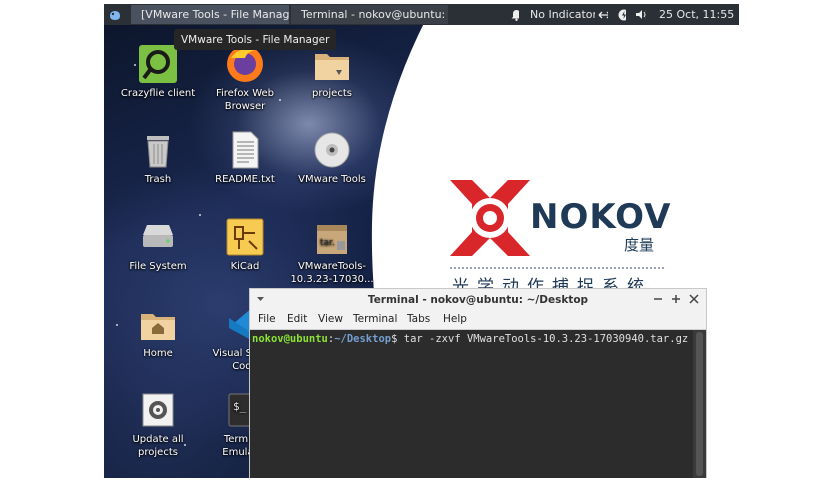 Image resolution: width=832 pixels, height=480 pixels. I want to click on desktop-icon-label: Home, so click(158, 353).